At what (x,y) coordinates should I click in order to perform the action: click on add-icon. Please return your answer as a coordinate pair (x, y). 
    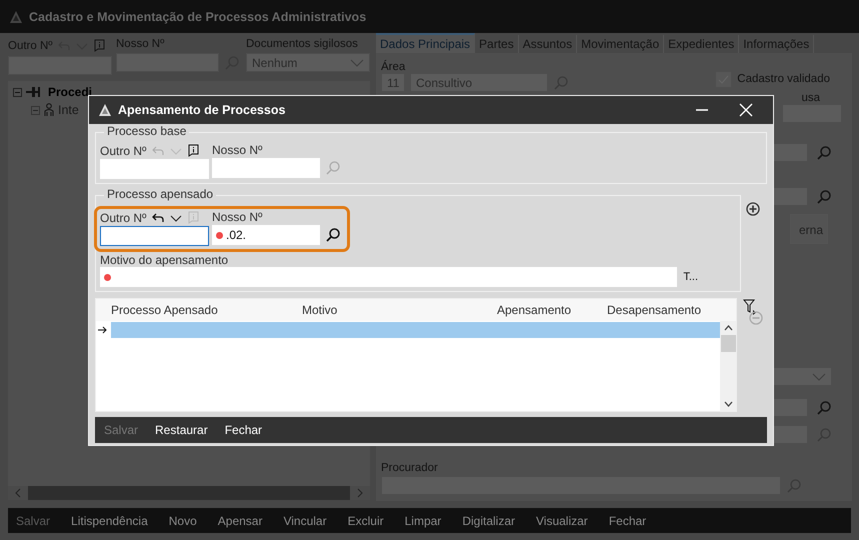
    Looking at the image, I should click on (753, 209).